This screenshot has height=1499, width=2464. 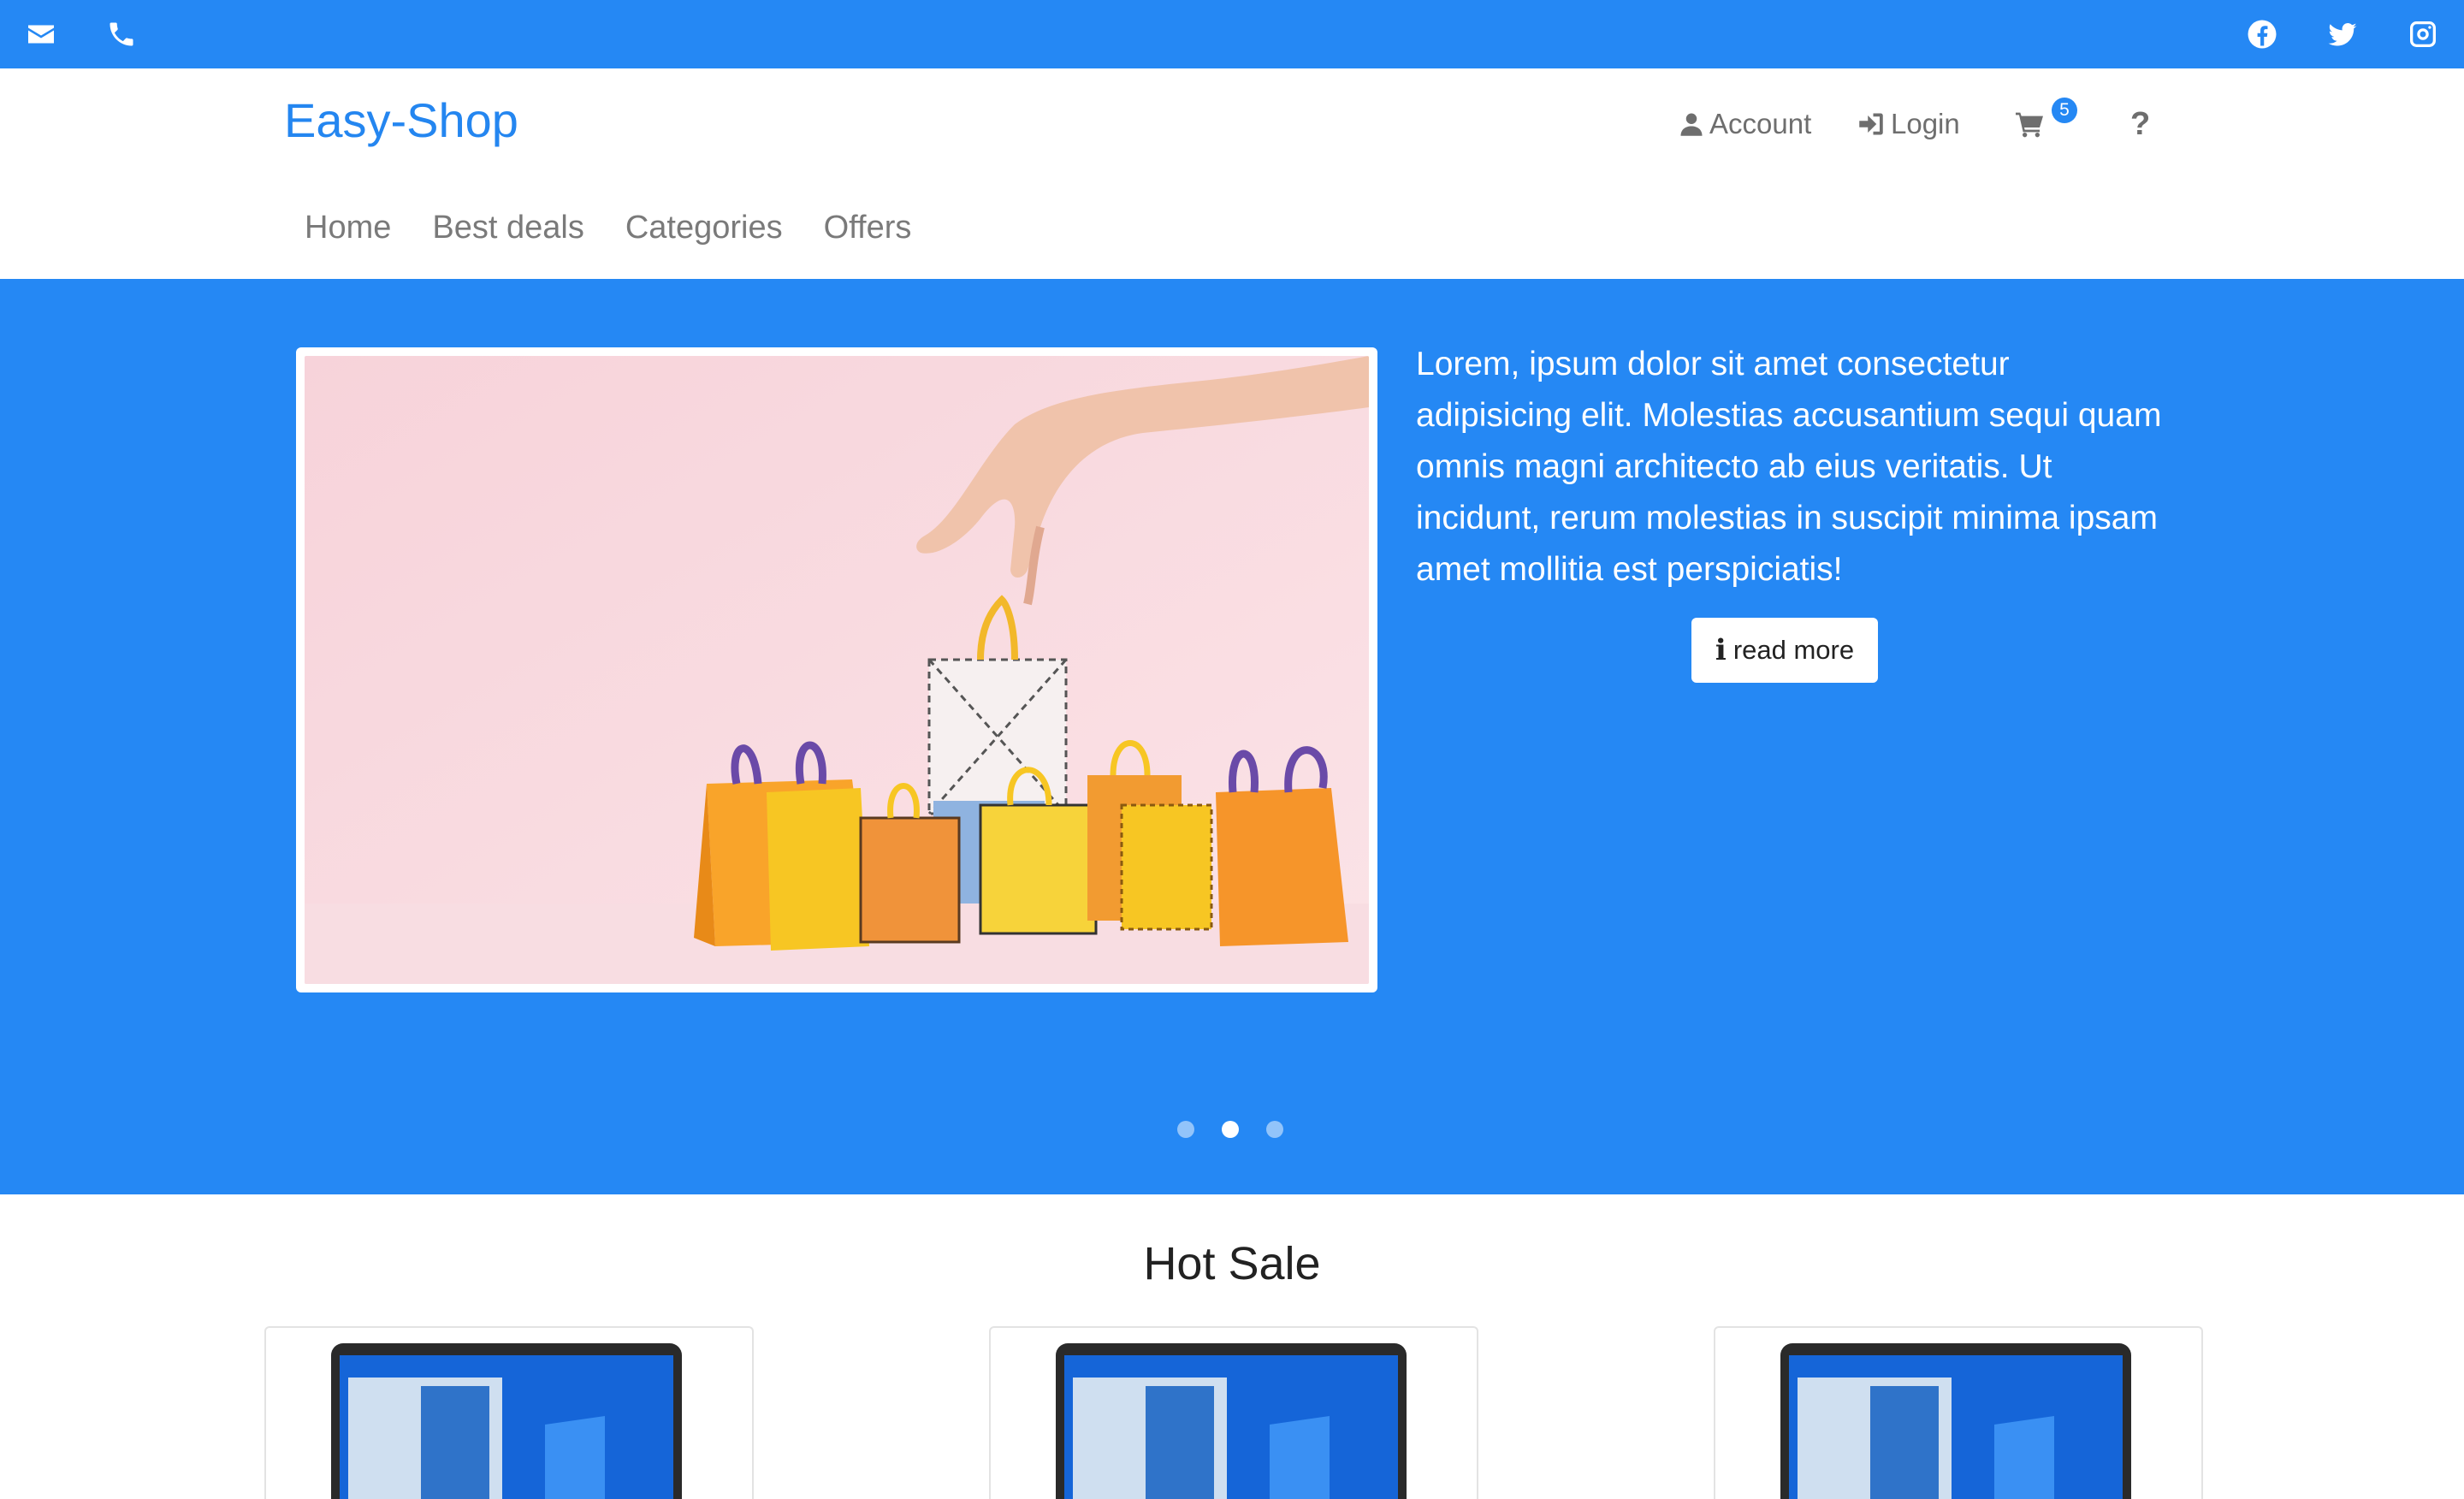 What do you see at coordinates (1871, 124) in the screenshot?
I see `sign-in-icon` at bounding box center [1871, 124].